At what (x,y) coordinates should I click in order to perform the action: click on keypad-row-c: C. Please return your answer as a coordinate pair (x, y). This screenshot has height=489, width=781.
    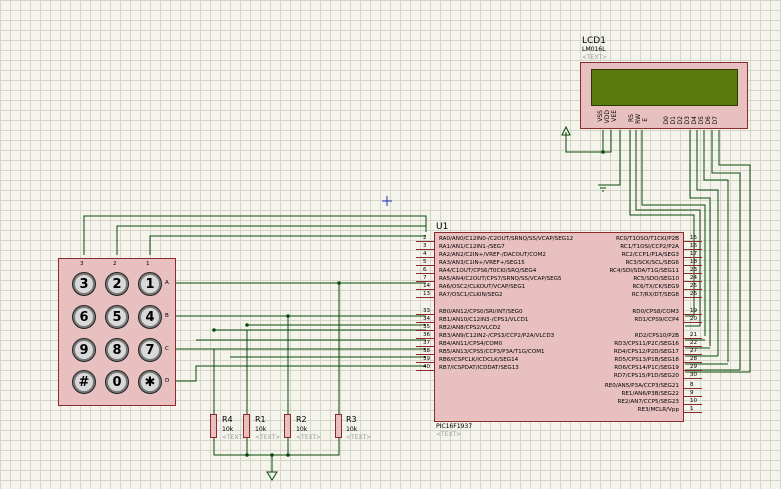
    Looking at the image, I should click on (167, 349).